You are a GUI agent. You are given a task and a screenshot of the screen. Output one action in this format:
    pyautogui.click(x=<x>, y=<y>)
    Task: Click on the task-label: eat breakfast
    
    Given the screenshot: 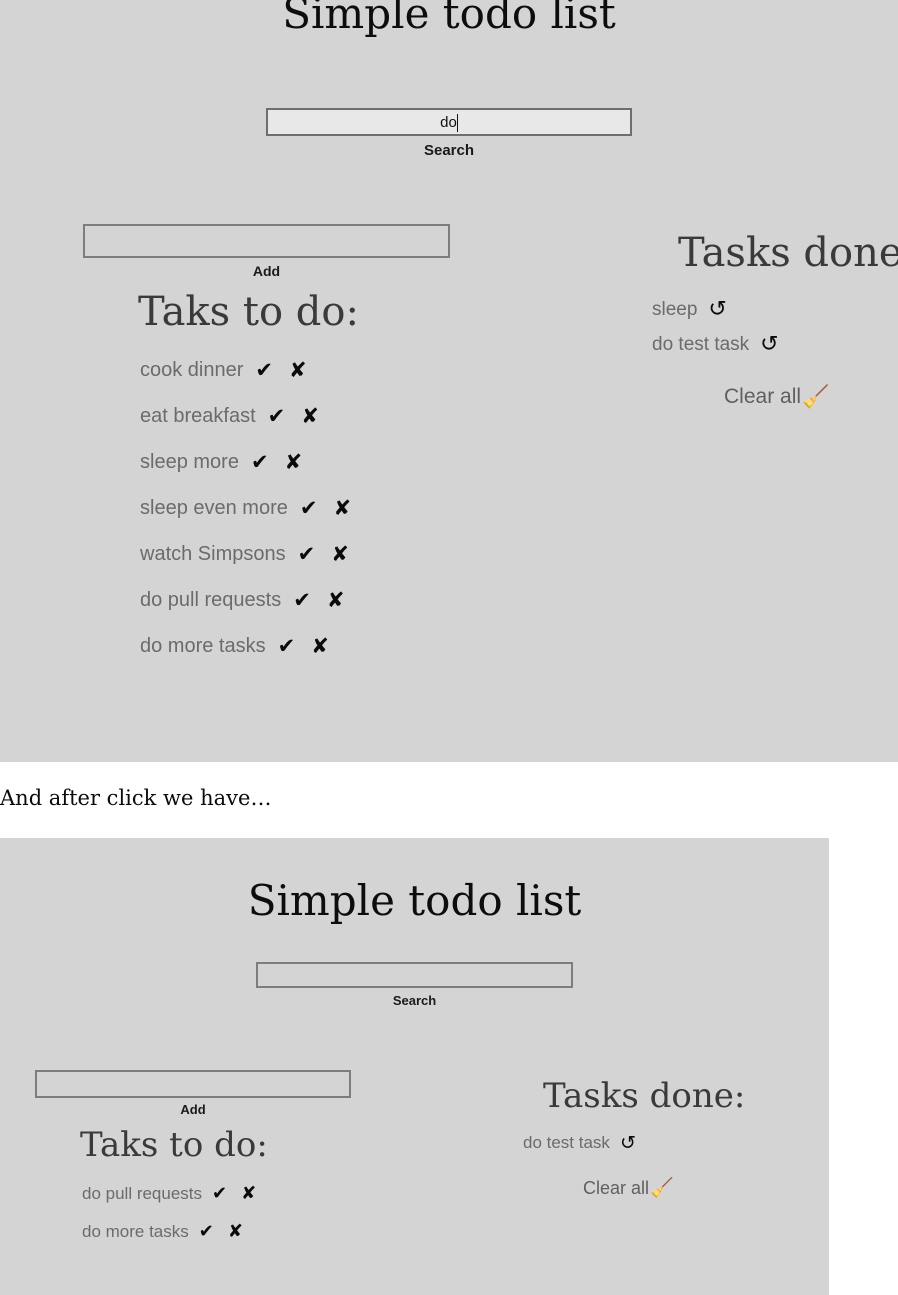 What is the action you would take?
    pyautogui.click(x=198, y=415)
    